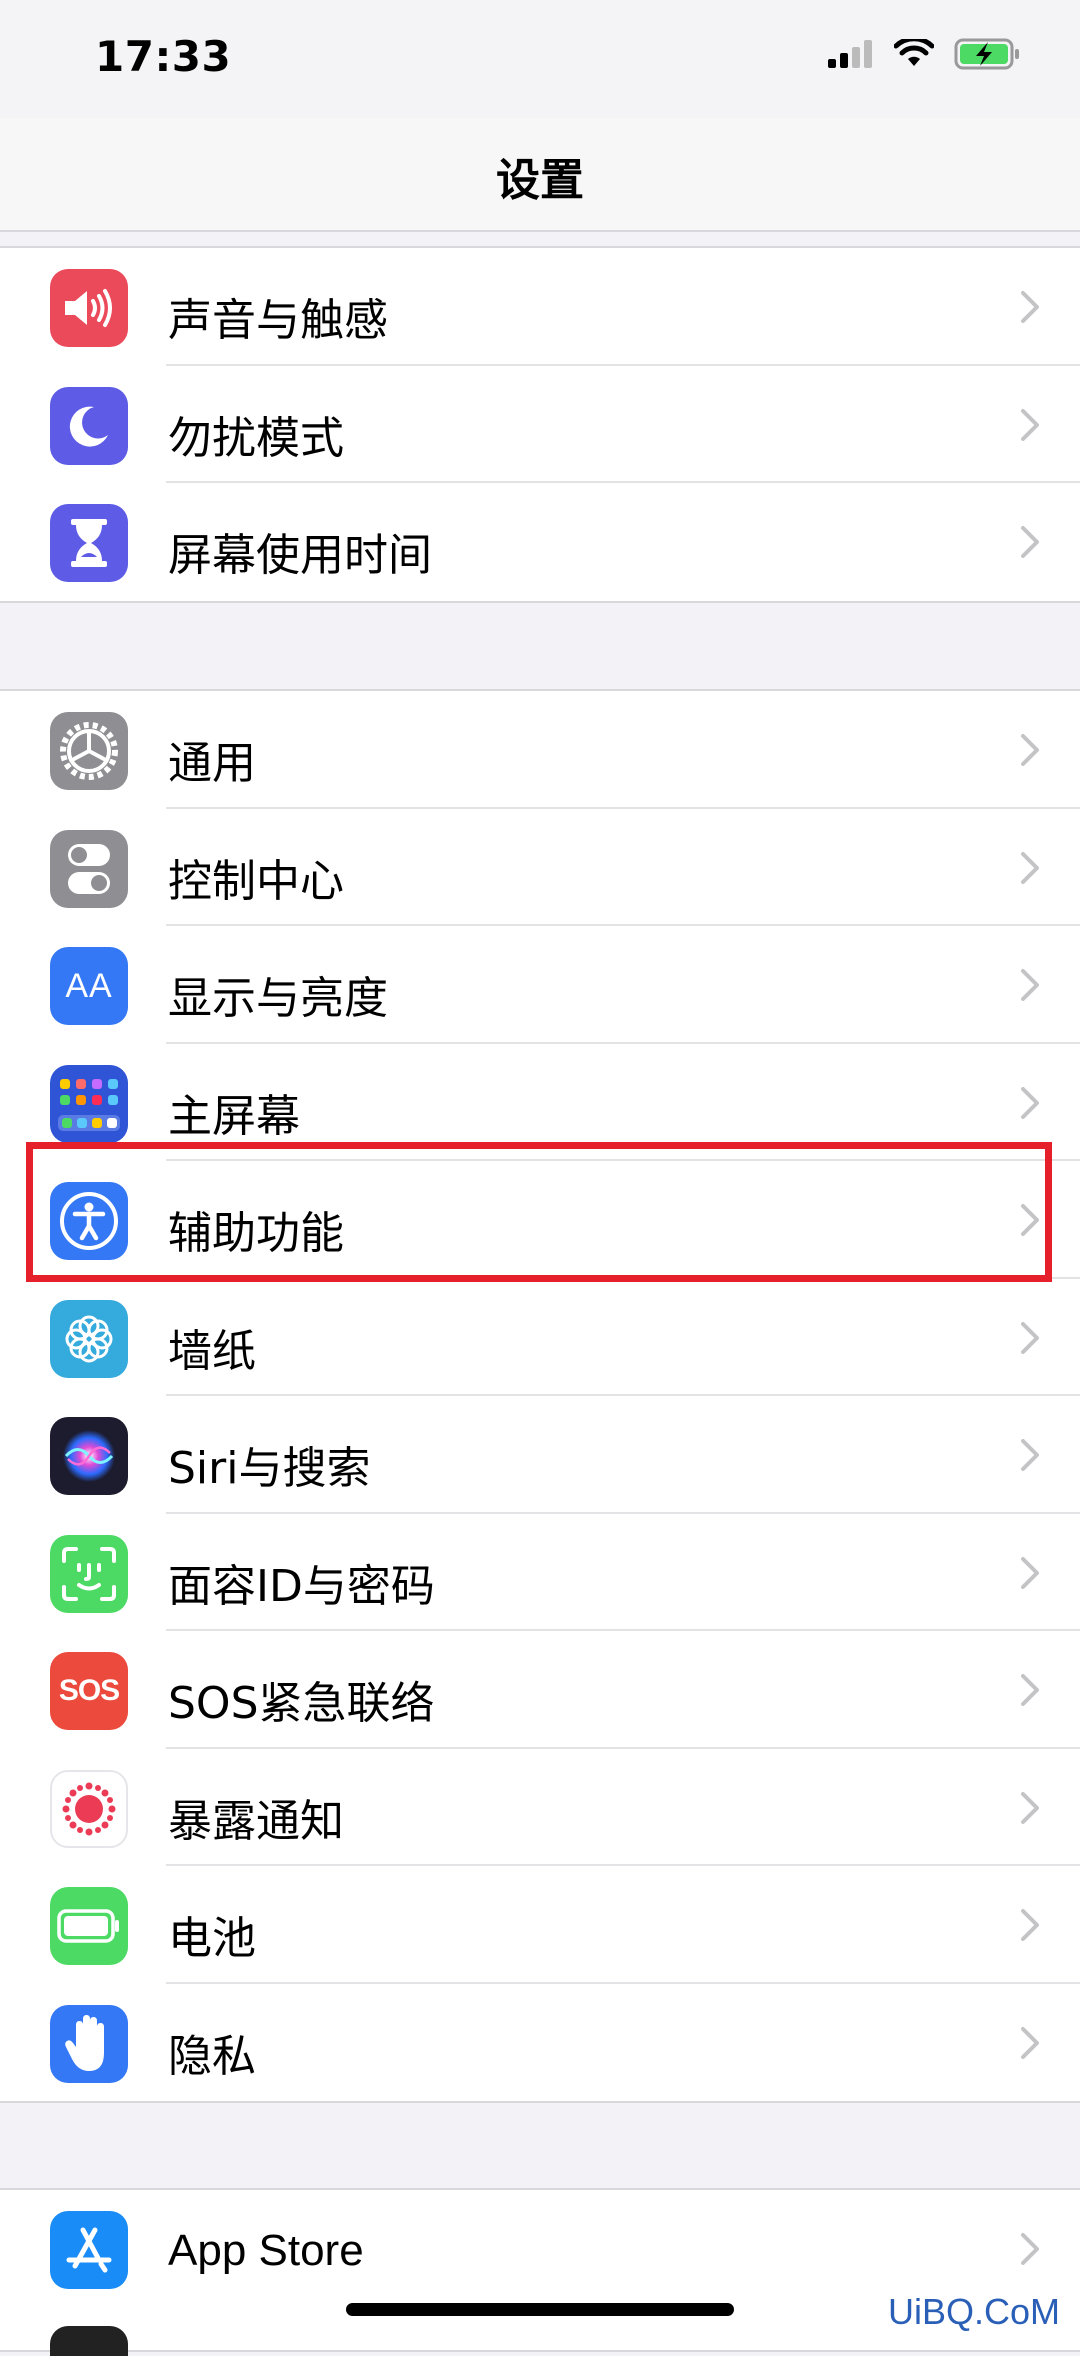  I want to click on hand-icon, so click(89, 2043).